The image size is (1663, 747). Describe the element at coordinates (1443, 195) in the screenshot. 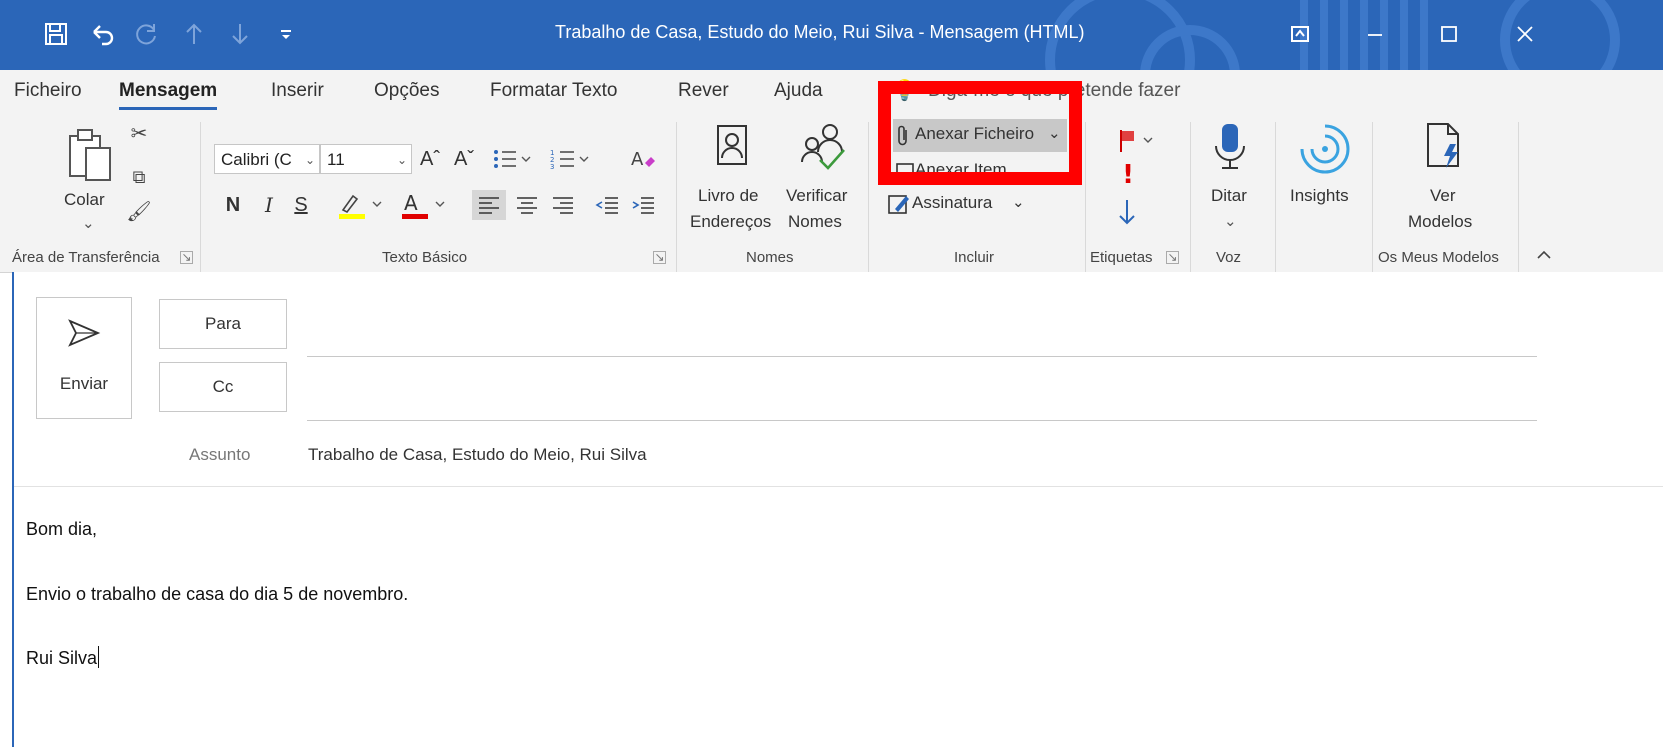

I see `view-templates-label-1: Ver` at that location.